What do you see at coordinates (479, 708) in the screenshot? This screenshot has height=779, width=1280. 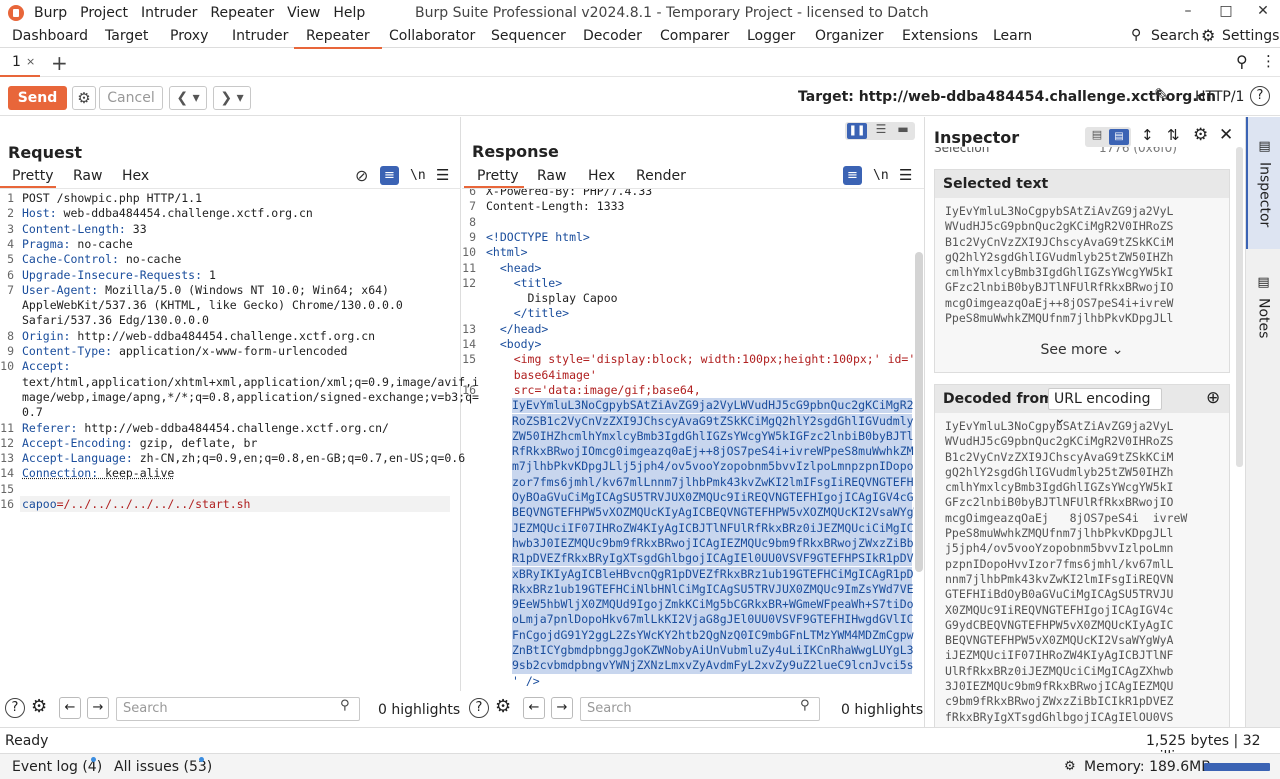 I see `response-help-icon: ?` at bounding box center [479, 708].